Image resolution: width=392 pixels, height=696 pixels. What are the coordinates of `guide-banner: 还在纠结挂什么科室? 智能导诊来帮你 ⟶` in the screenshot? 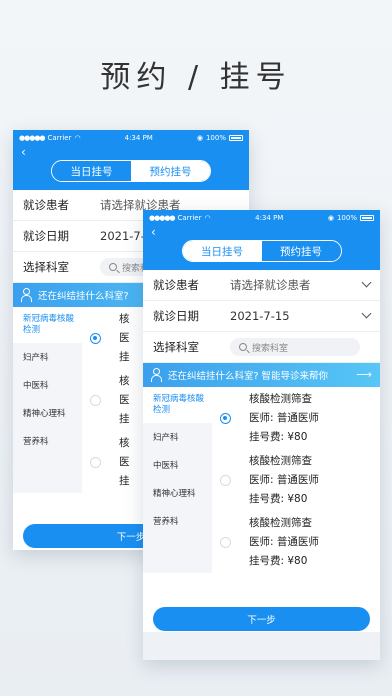 It's located at (261, 375).